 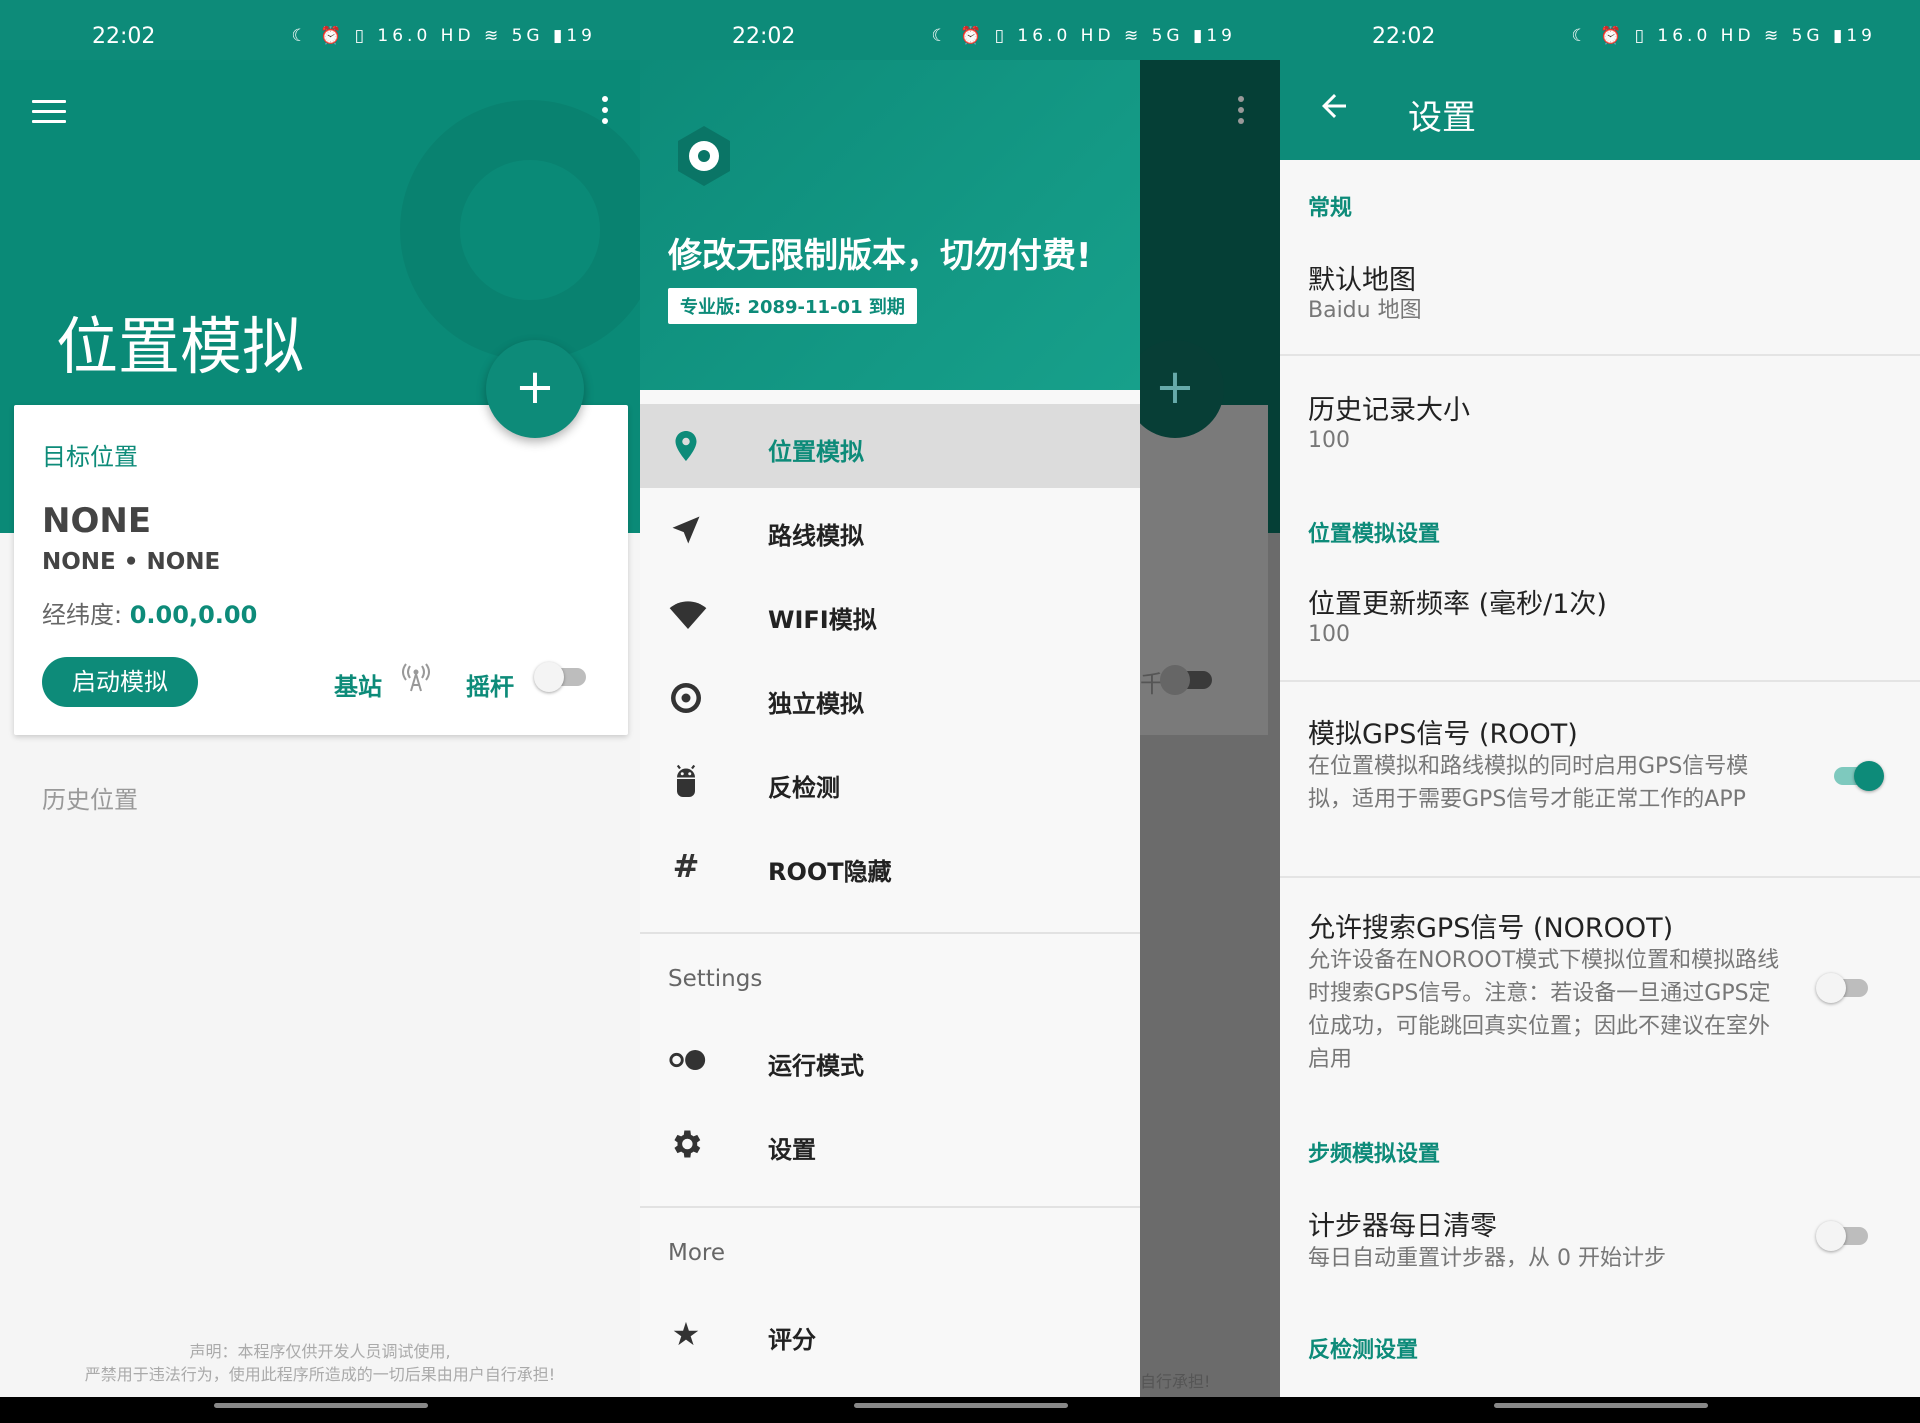 I want to click on android-icon, so click(x=686, y=782).